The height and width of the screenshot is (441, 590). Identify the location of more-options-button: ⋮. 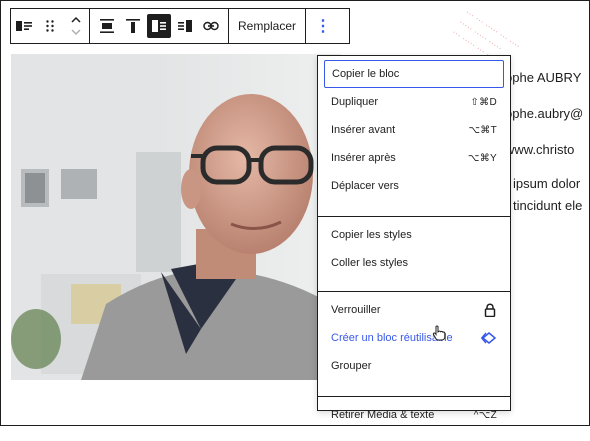
(323, 26).